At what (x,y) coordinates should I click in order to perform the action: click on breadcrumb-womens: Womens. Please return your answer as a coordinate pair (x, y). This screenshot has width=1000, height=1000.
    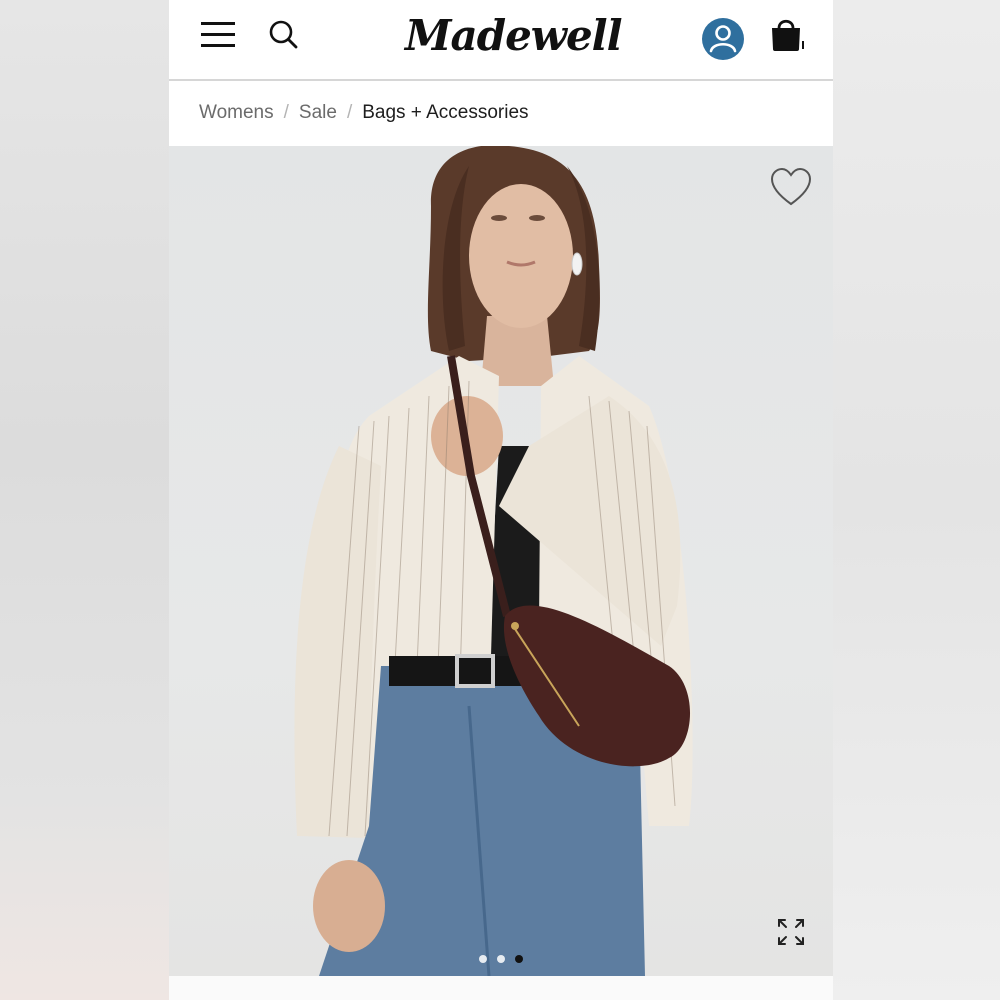
    Looking at the image, I should click on (236, 113).